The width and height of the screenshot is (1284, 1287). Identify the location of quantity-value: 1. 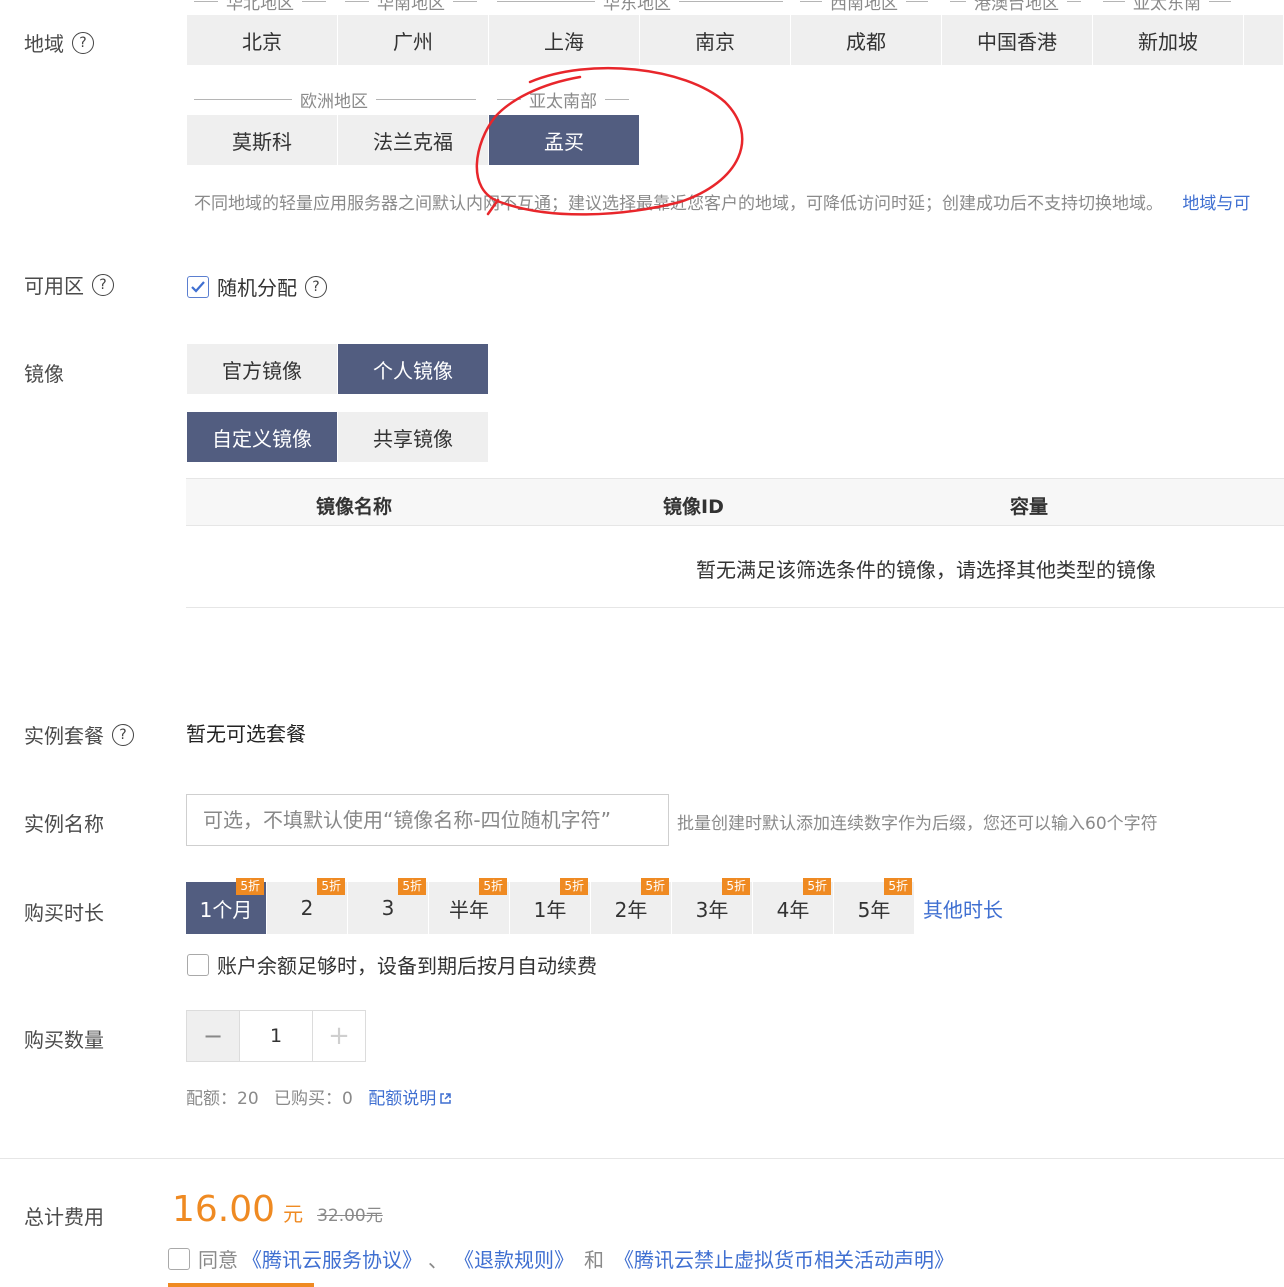
(276, 1036).